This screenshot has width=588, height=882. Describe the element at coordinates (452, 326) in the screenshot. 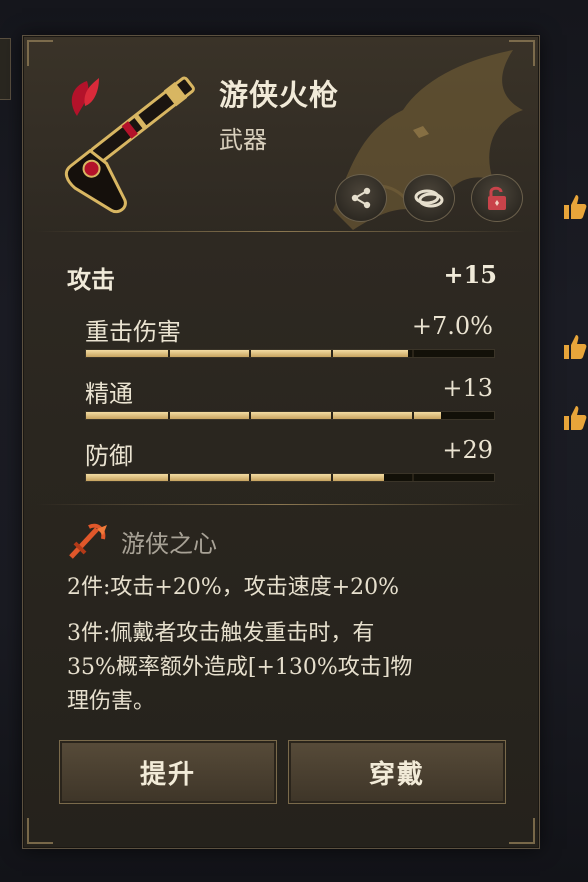

I see `sub-stat-value: +7.0%` at that location.